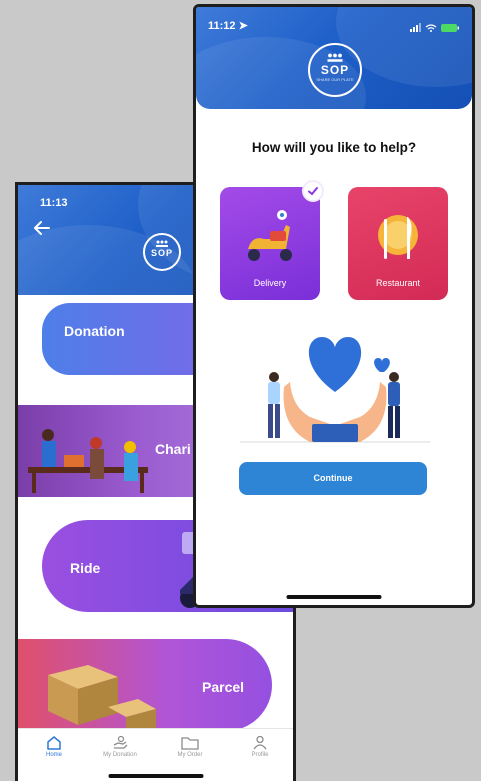 The height and width of the screenshot is (781, 481). I want to click on tab-label: My Donation, so click(120, 755).